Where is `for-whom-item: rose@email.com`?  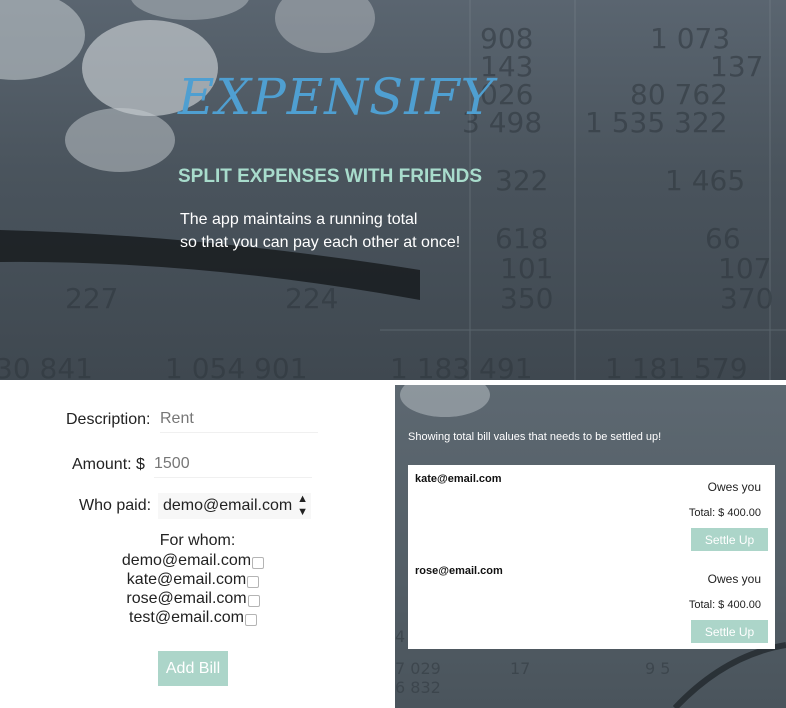 for-whom-item: rose@email.com is located at coordinates (193, 598).